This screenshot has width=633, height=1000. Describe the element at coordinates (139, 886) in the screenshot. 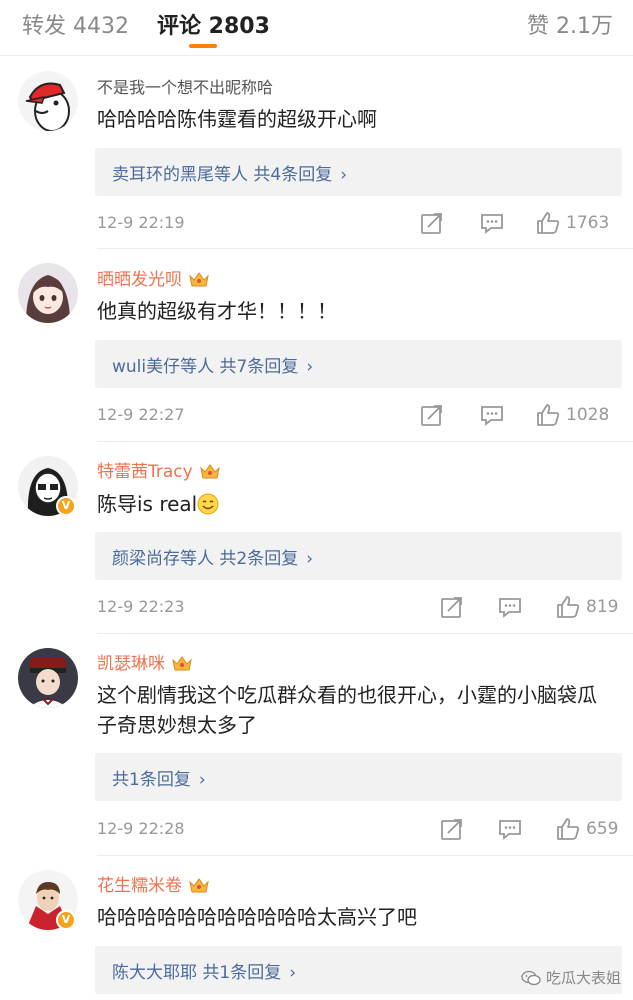

I see `comment-username-text: 花生糯米卷` at that location.